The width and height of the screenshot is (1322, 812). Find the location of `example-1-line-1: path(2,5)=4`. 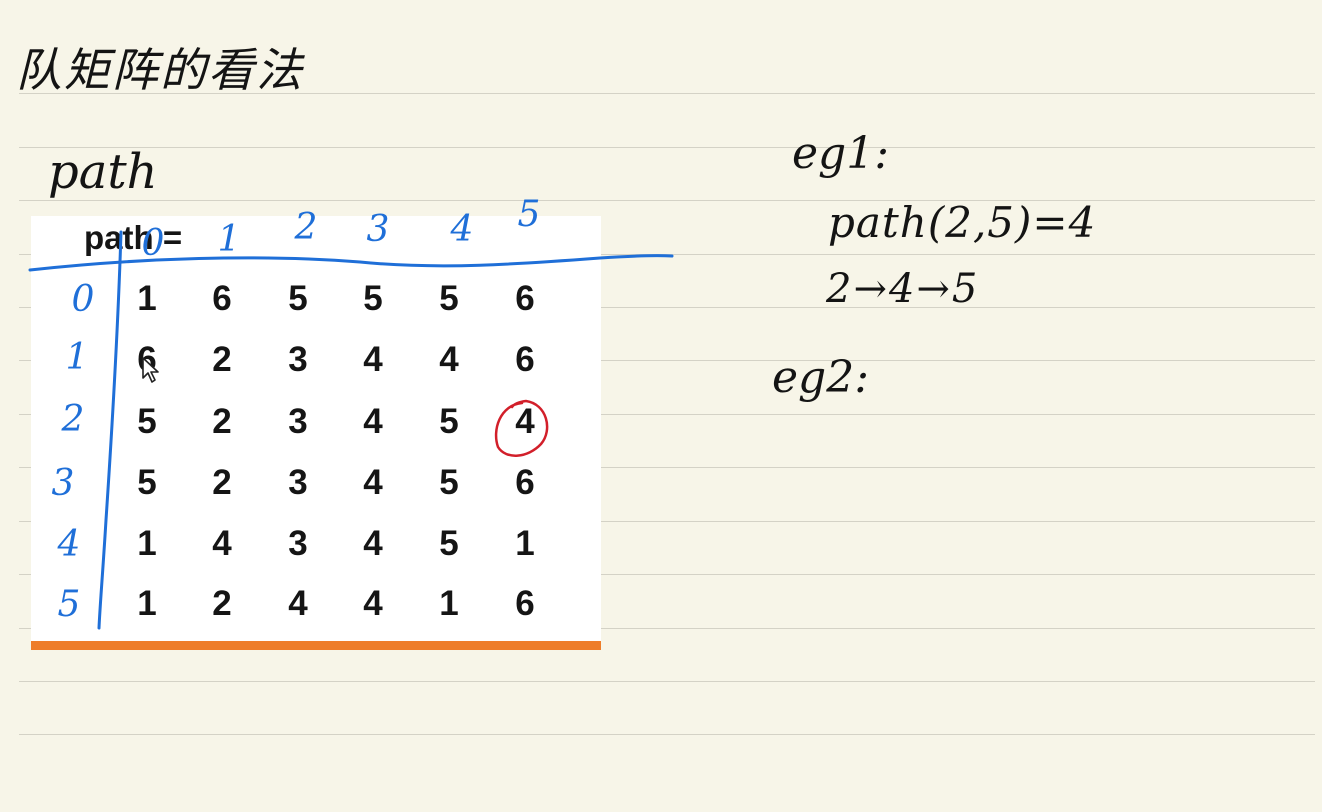

example-1-line-1: path(2,5)=4 is located at coordinates (962, 222).